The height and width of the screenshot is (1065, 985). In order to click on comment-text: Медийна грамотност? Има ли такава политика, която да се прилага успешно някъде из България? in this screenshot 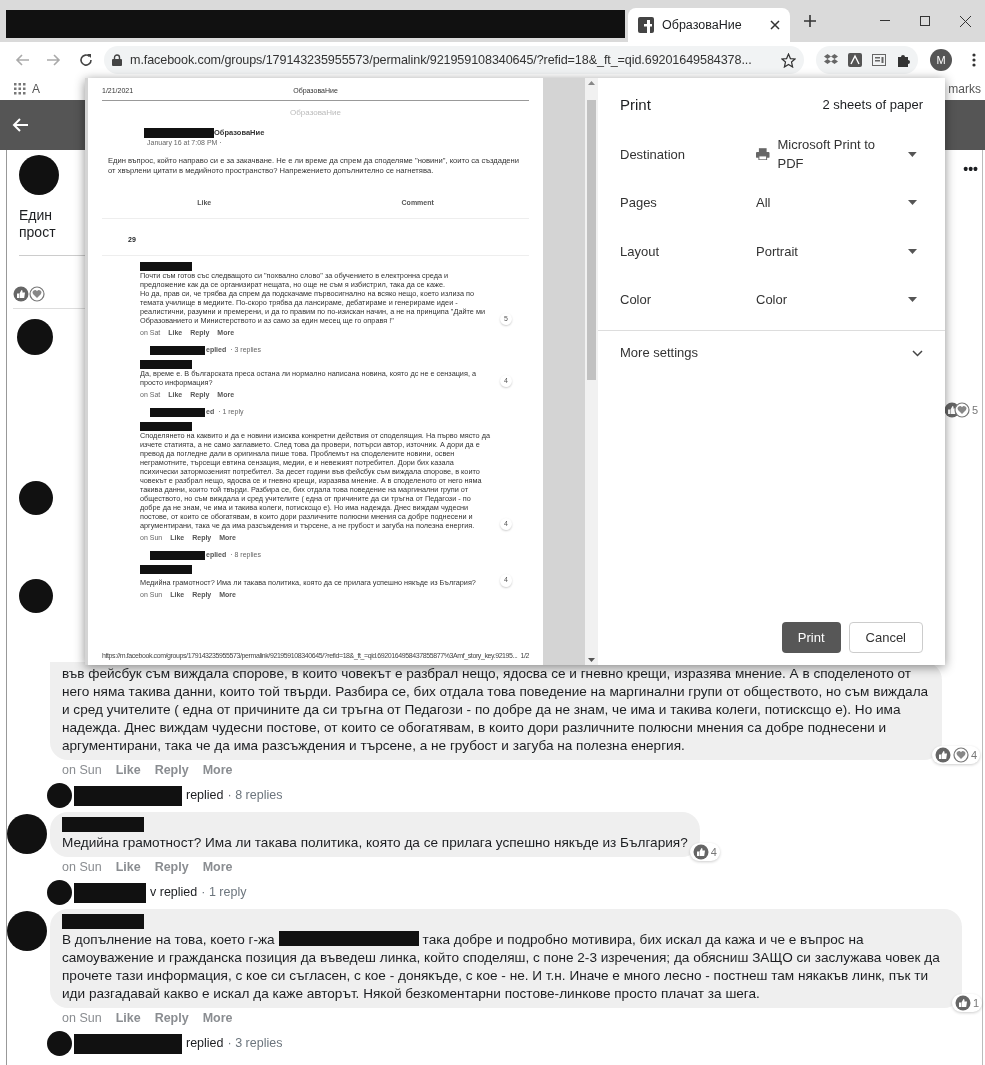, I will do `click(375, 843)`.